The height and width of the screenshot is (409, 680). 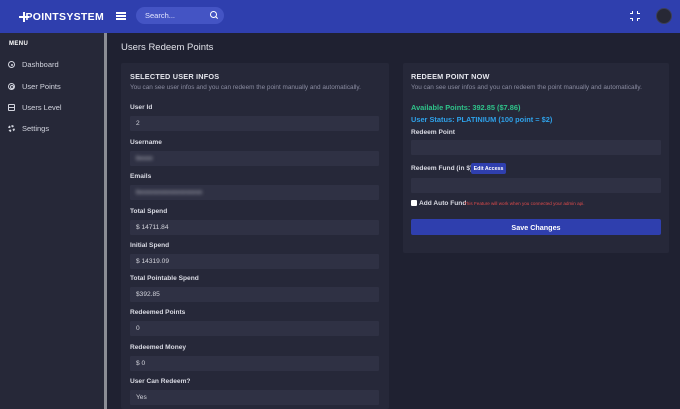 What do you see at coordinates (11, 86) in the screenshot?
I see `points-icon` at bounding box center [11, 86].